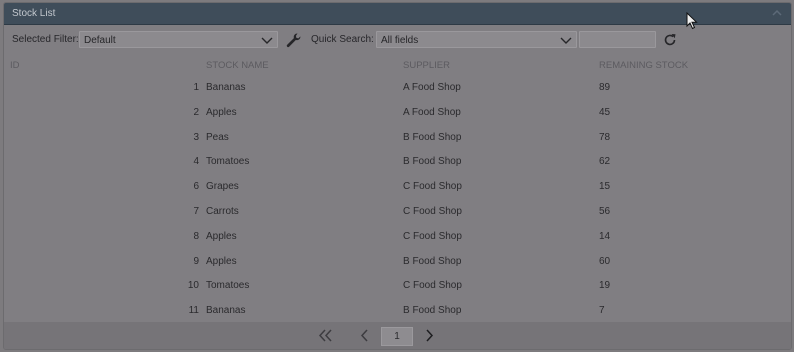 This screenshot has width=794, height=352. I want to click on panel-titlebar: Stock List, so click(397, 14).